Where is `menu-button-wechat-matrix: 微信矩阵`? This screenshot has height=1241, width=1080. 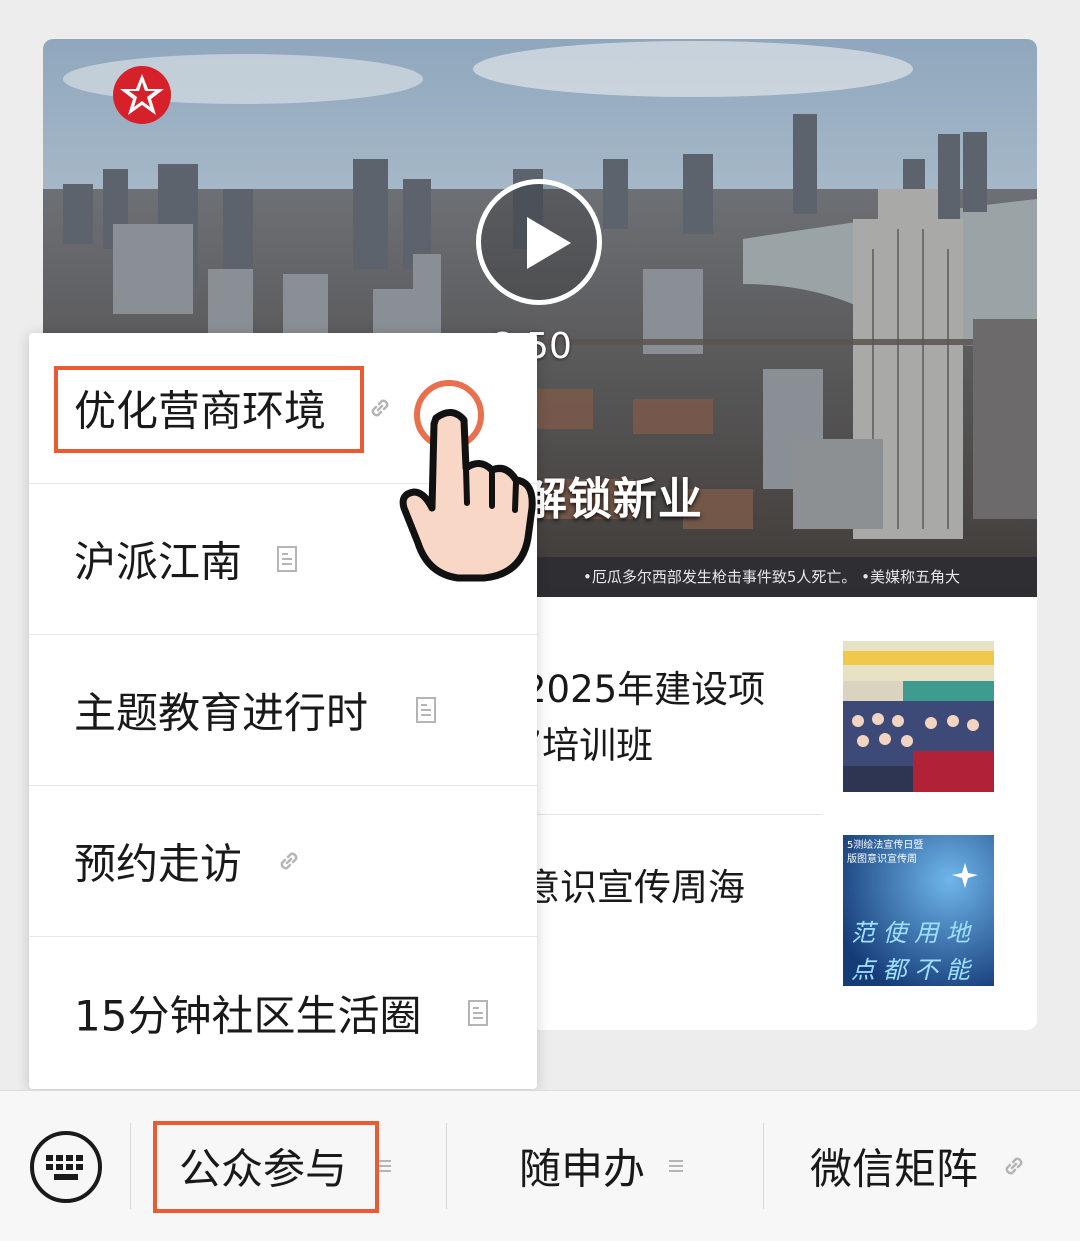
menu-button-wechat-matrix: 微信矩阵 is located at coordinates (922, 1166).